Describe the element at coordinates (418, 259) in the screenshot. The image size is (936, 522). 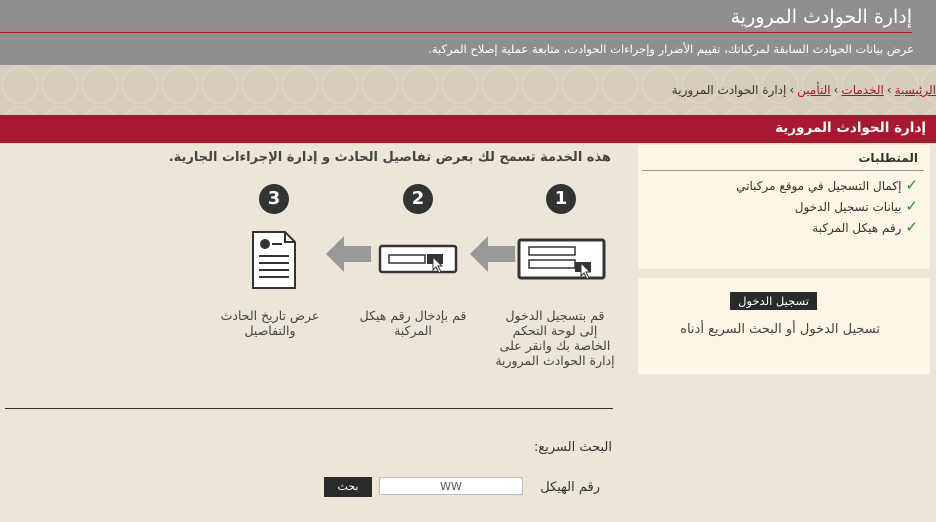
I see `chassis-entry-icon` at that location.